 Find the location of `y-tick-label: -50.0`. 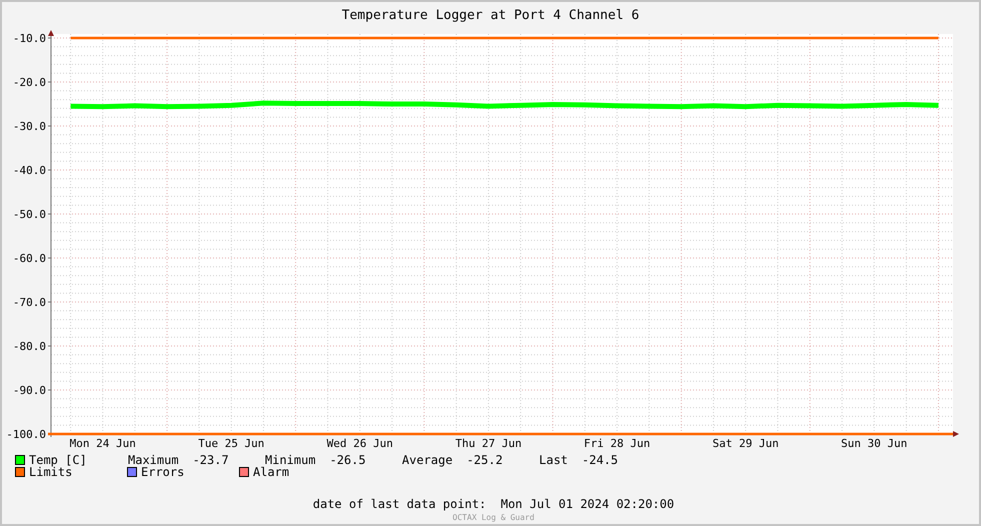

y-tick-label: -50.0 is located at coordinates (29, 214).